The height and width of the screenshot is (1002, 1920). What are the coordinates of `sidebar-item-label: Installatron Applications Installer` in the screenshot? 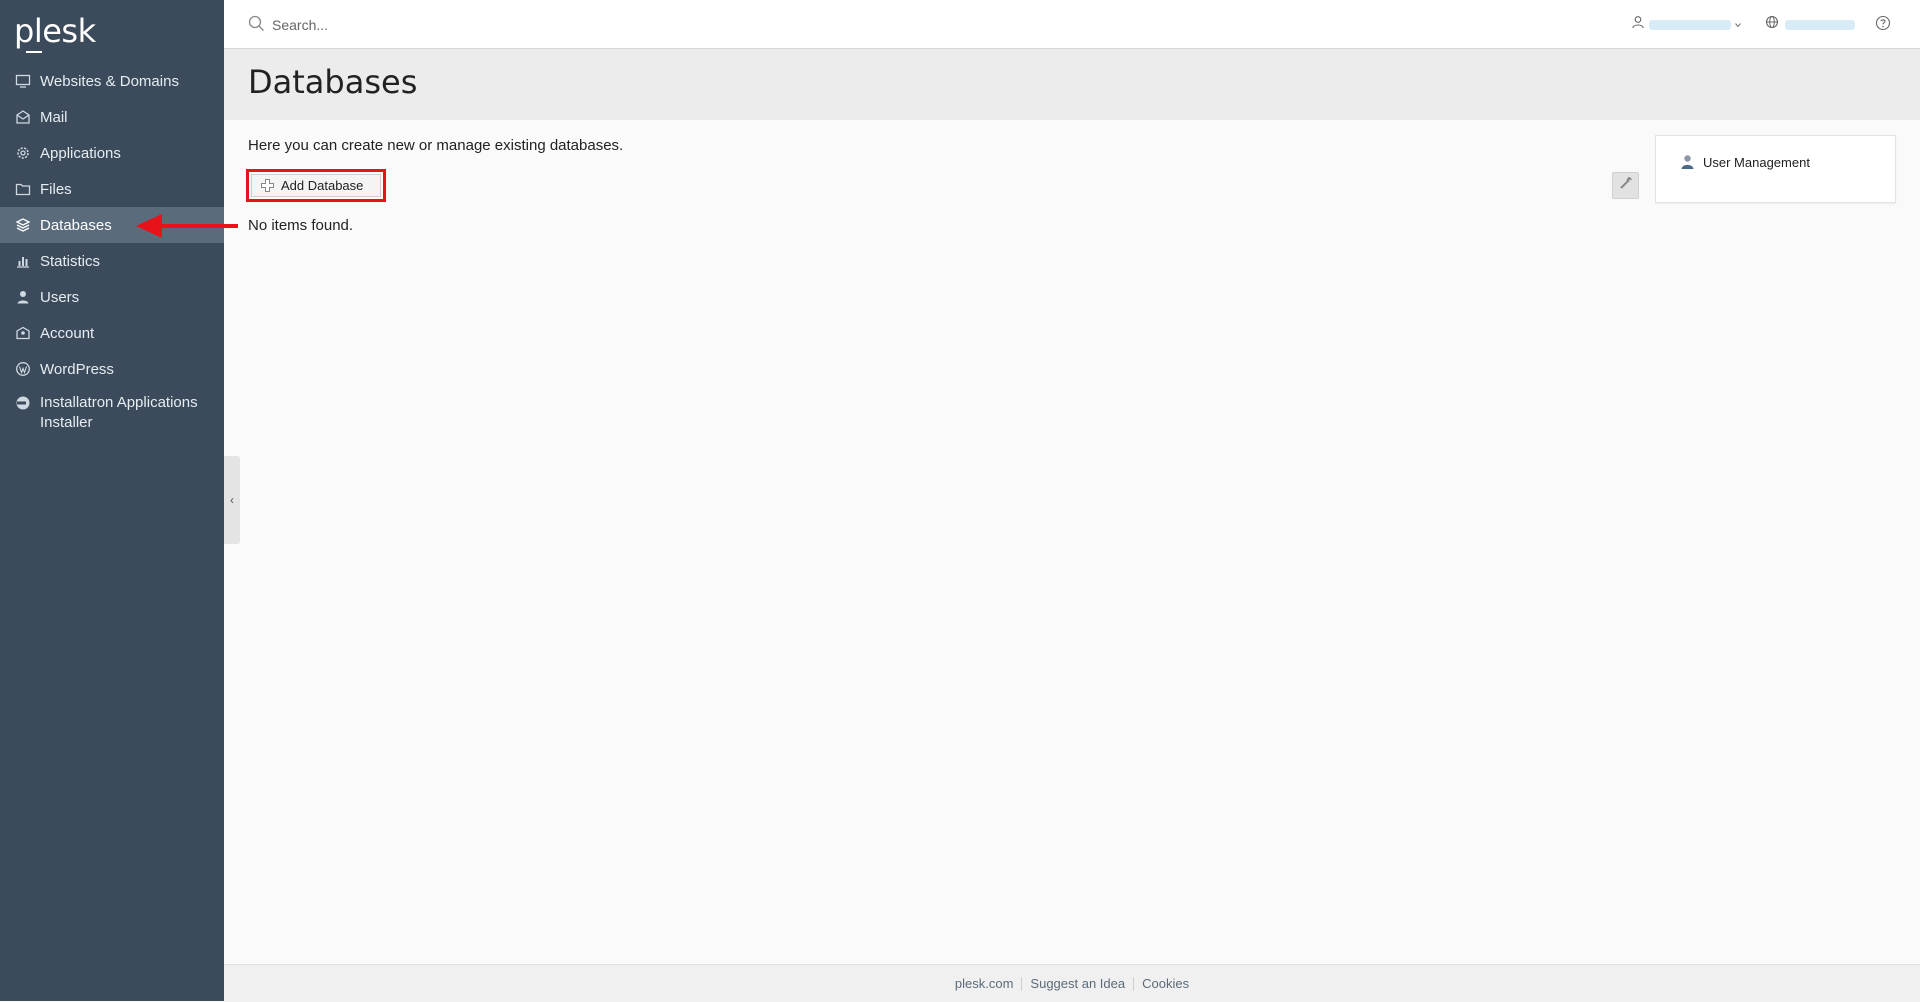 It's located at (119, 412).